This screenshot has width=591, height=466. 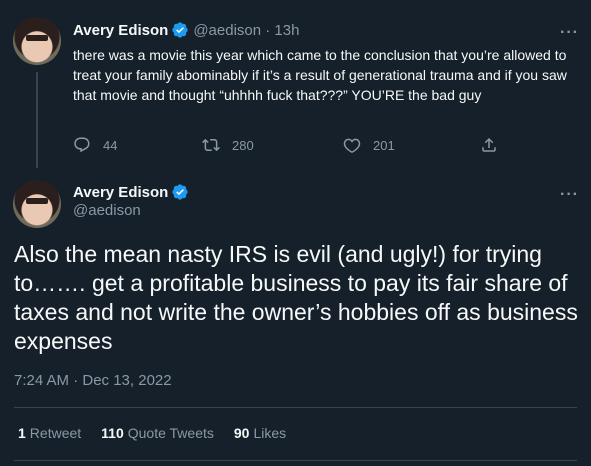 What do you see at coordinates (112, 433) in the screenshot?
I see `quote-stat-count: 110` at bounding box center [112, 433].